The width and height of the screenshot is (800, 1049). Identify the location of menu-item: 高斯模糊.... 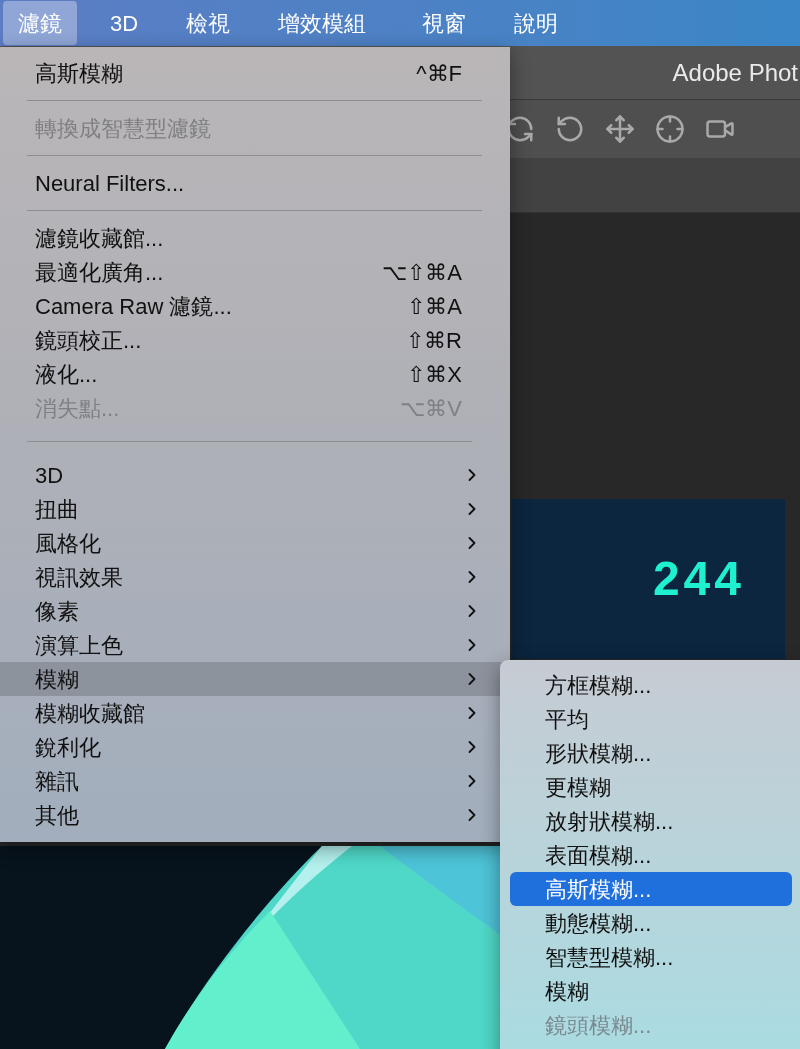
(651, 889).